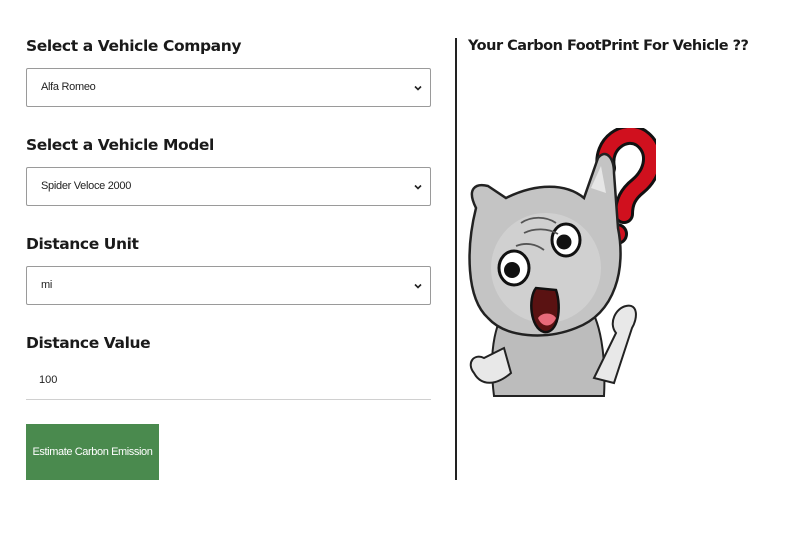  I want to click on company-group: Select a Vehicle Company Alfa Romeo, so click(228, 83).